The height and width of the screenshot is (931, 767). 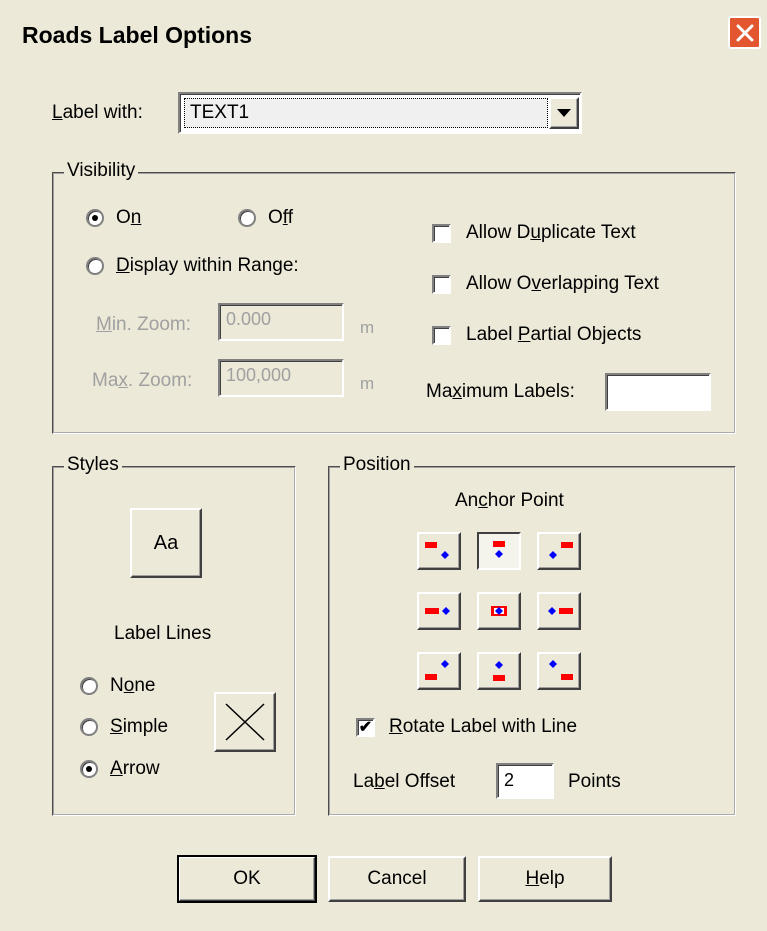 I want to click on close-button, so click(x=744, y=32).